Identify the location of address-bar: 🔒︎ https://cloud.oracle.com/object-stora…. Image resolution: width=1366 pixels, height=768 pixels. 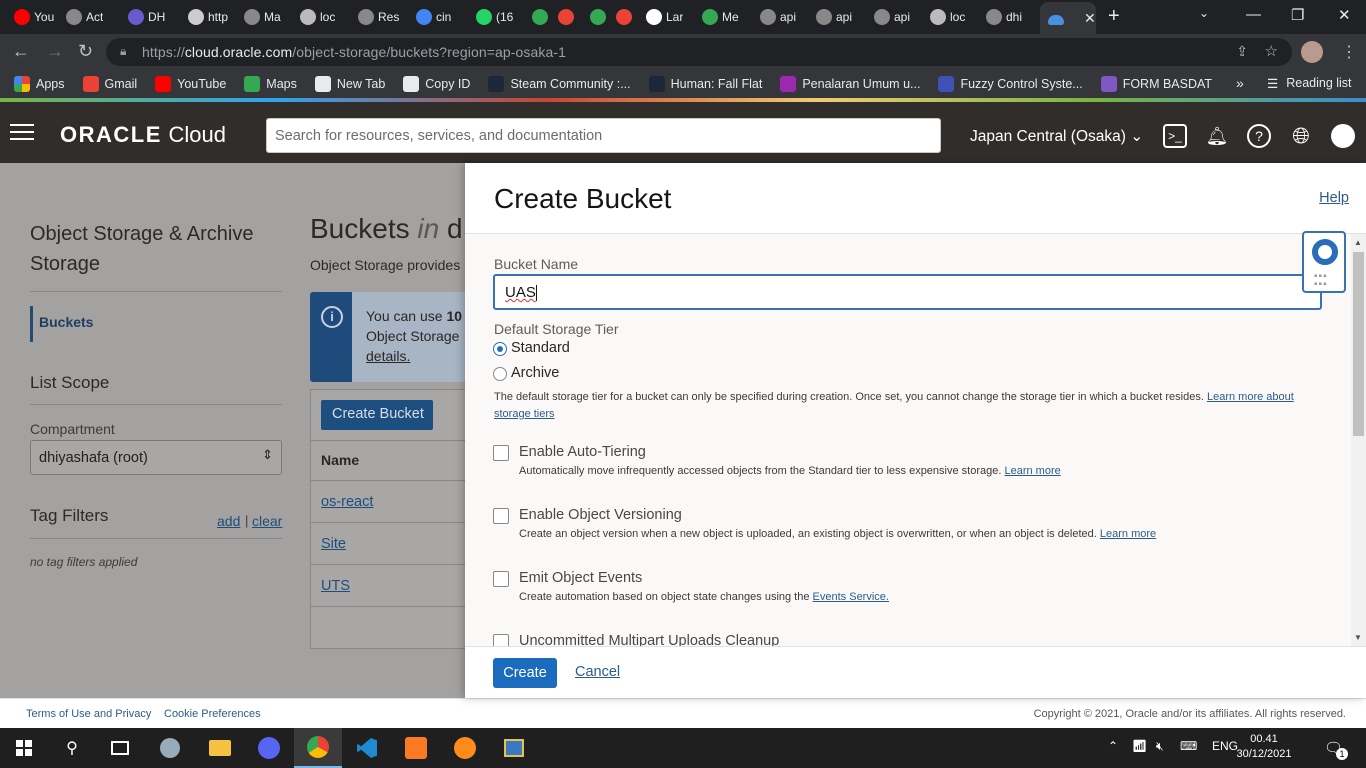
(699, 52).